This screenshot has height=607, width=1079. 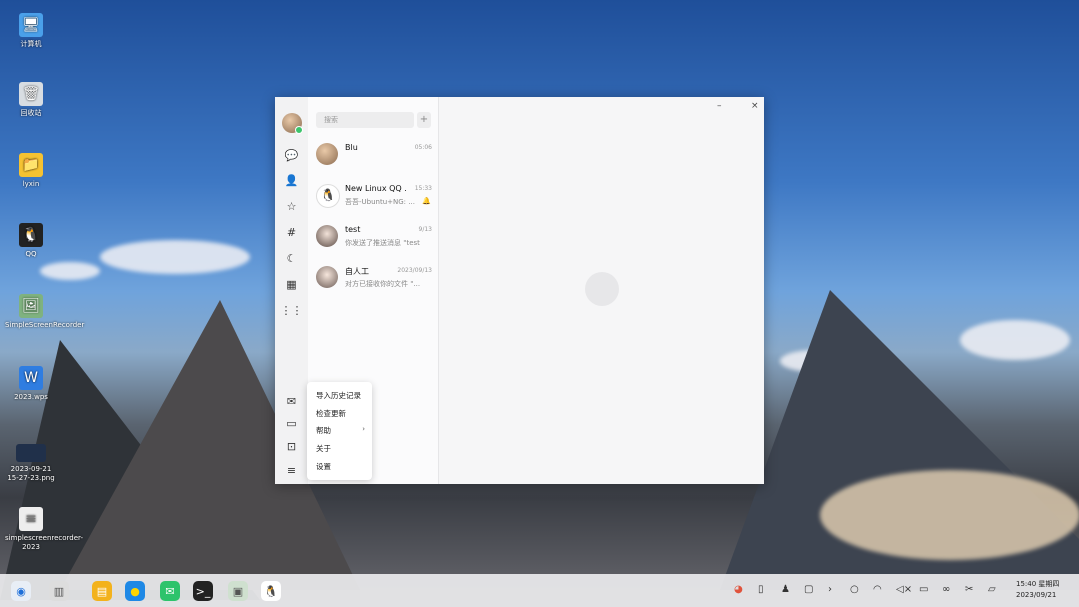 I want to click on desktop-icon-recorder: 🖼 SimpleScreenRecorder, so click(x=44, y=312).